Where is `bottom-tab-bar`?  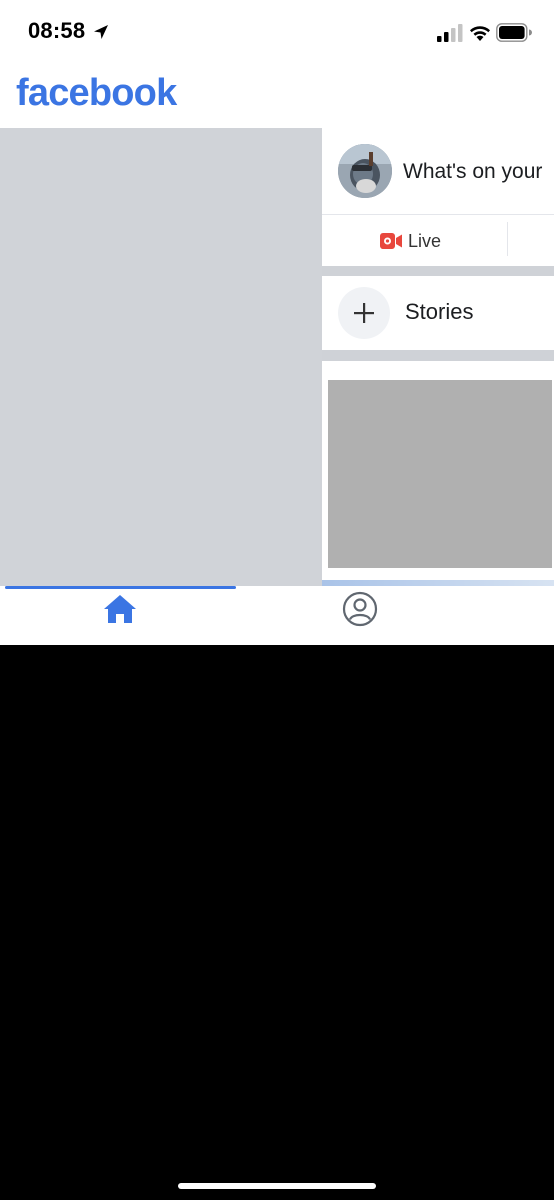 bottom-tab-bar is located at coordinates (277, 615).